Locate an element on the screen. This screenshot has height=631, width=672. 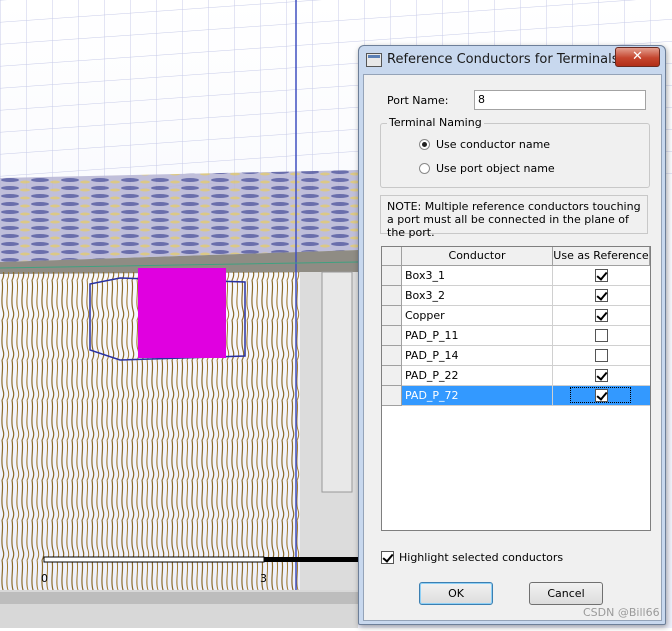
table-row: Box3_1 is located at coordinates (516, 276).